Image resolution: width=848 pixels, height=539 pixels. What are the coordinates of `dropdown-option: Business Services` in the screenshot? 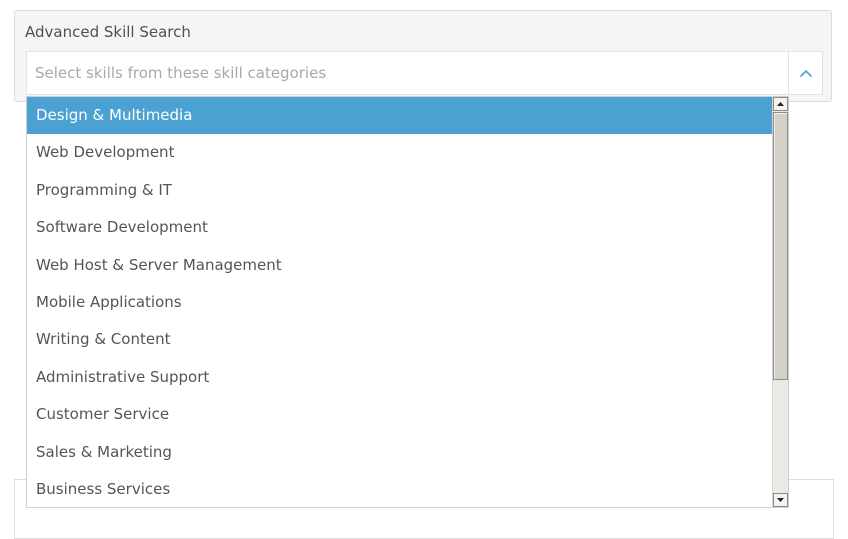 It's located at (400, 489).